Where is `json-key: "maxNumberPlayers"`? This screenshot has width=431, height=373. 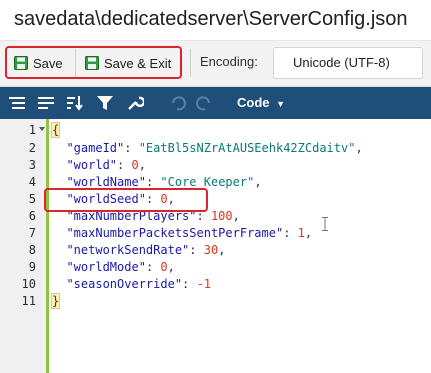
json-key: "maxNumberPlayers" is located at coordinates (131, 216).